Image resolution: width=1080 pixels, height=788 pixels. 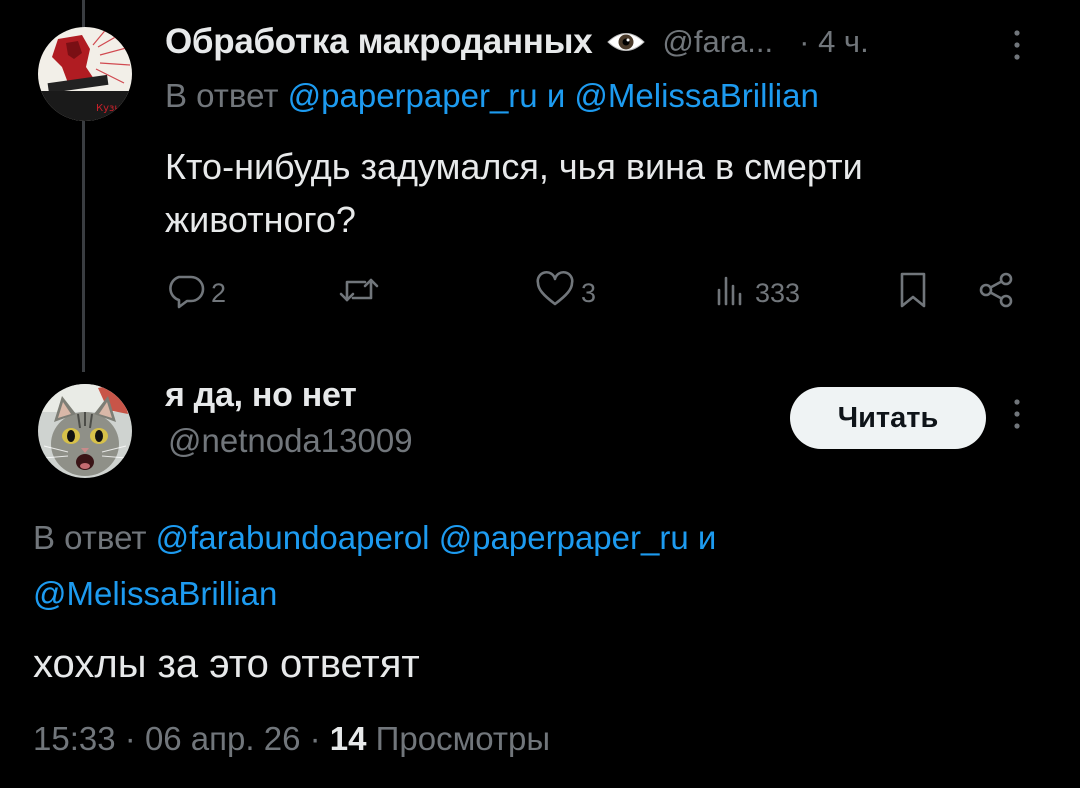 I want to click on heart-icon, so click(x=555, y=293).